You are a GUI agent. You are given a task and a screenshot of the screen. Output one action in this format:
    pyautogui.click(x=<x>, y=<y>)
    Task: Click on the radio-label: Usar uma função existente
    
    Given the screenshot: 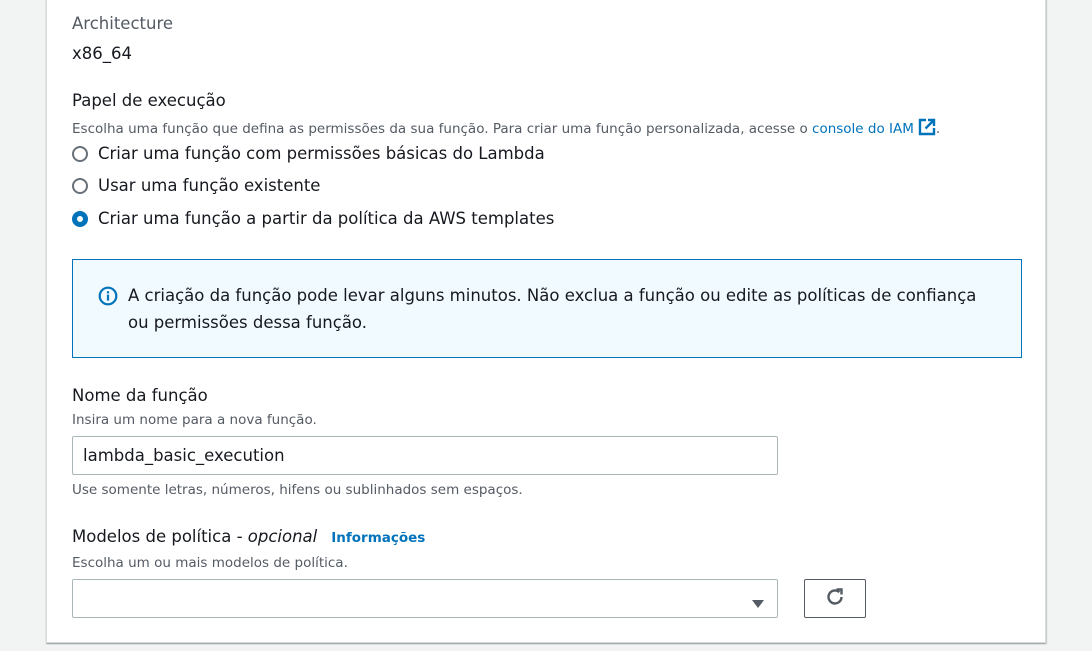 What is the action you would take?
    pyautogui.click(x=209, y=185)
    